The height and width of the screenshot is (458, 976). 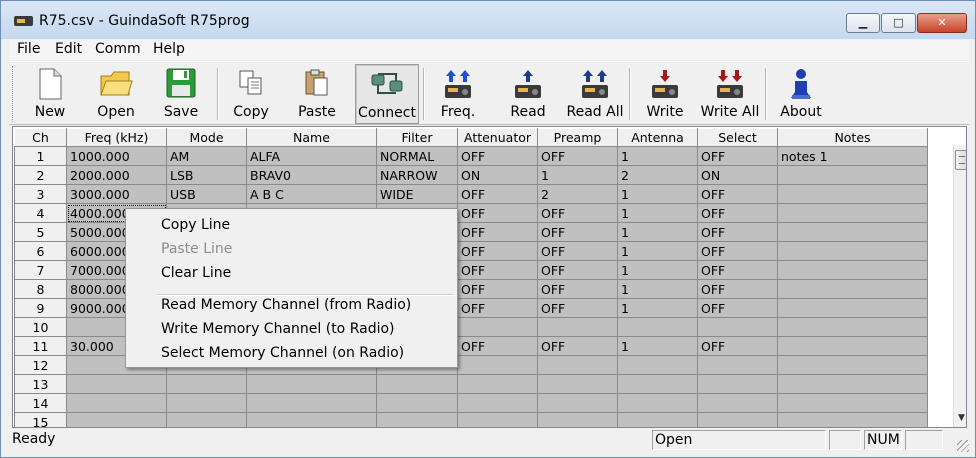 I want to click on minimize-button: ▁, so click(x=863, y=23).